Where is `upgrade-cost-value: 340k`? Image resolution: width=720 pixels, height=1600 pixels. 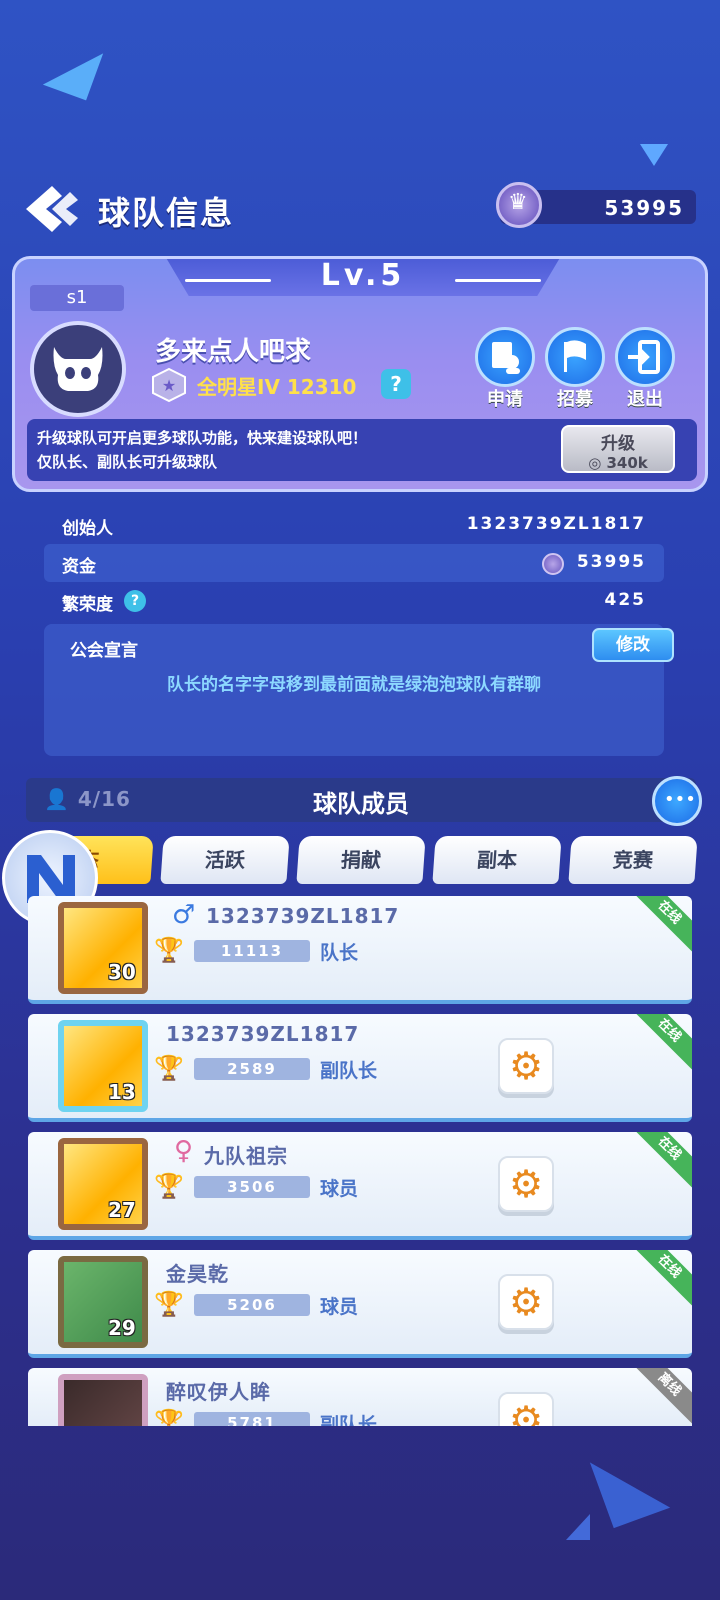 upgrade-cost-value: 340k is located at coordinates (627, 463).